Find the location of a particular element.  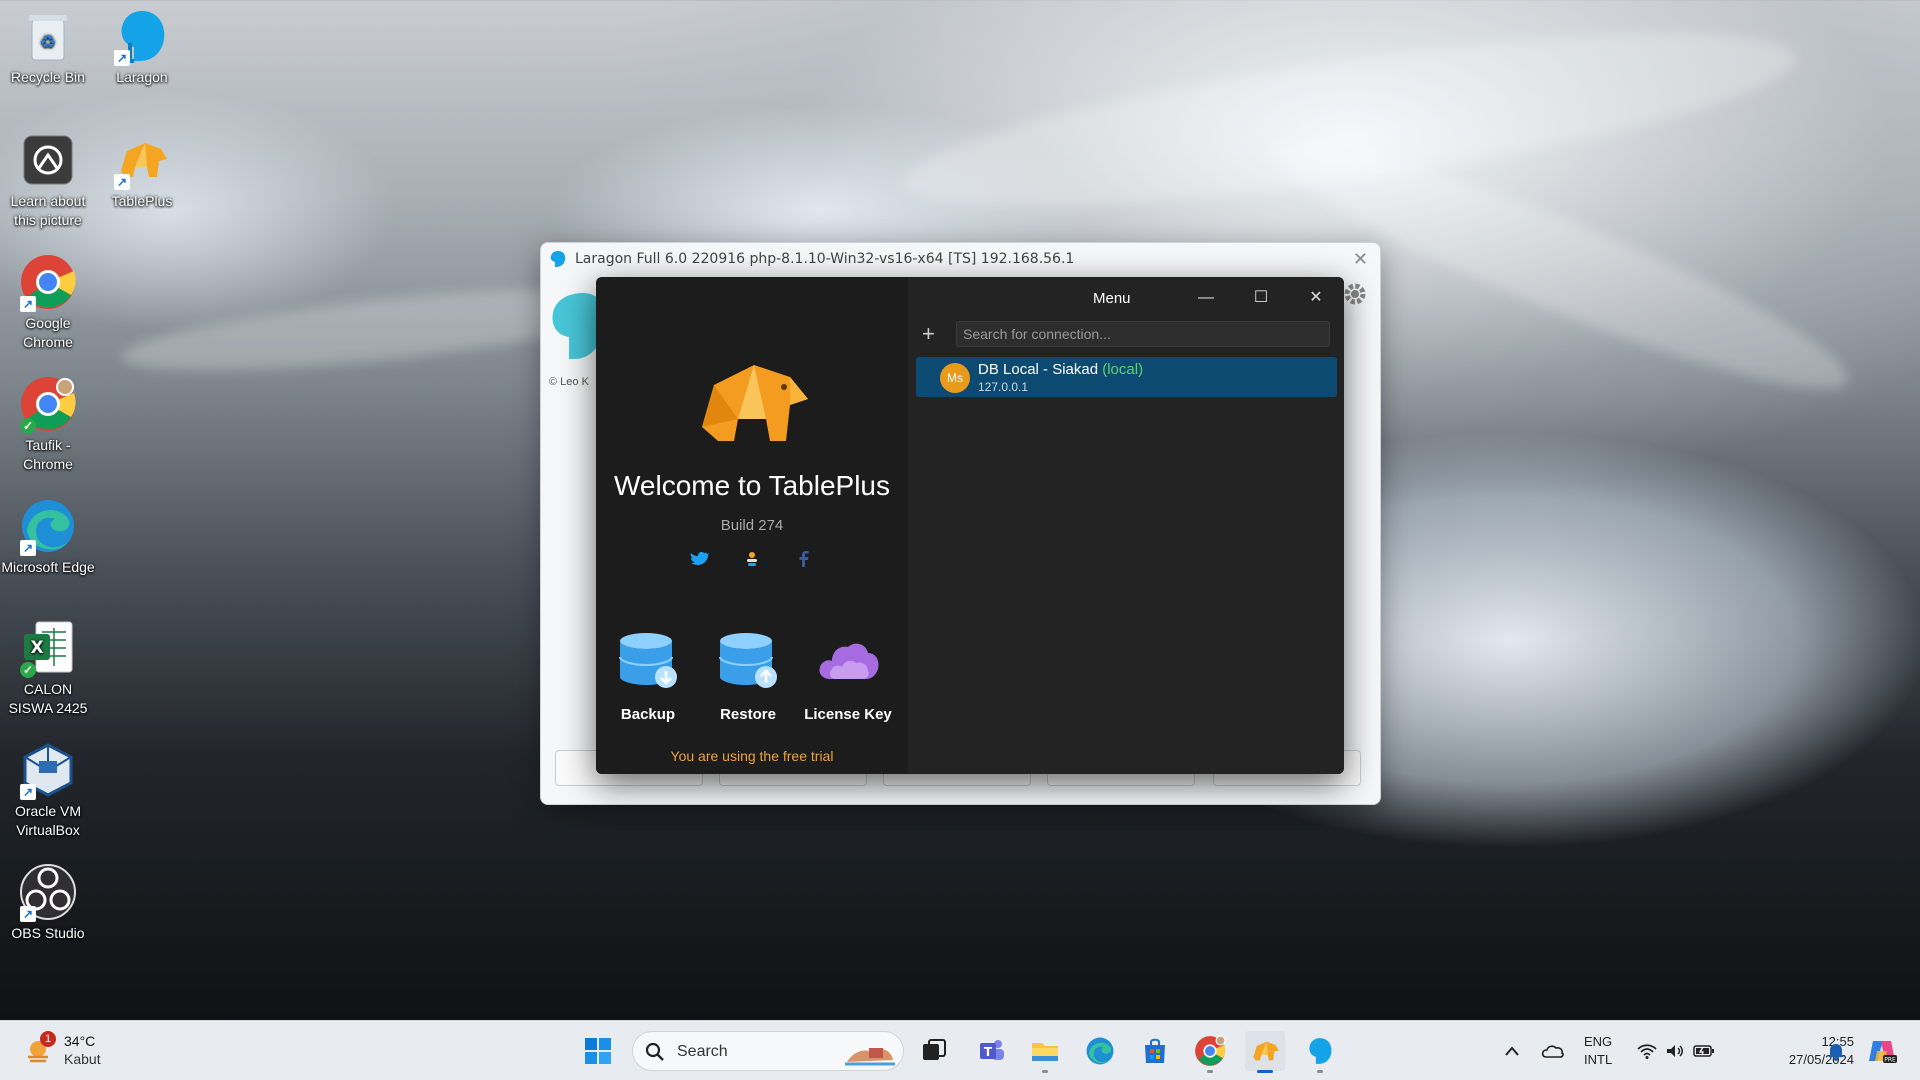

laragon-taskbar-button is located at coordinates (1320, 1052).